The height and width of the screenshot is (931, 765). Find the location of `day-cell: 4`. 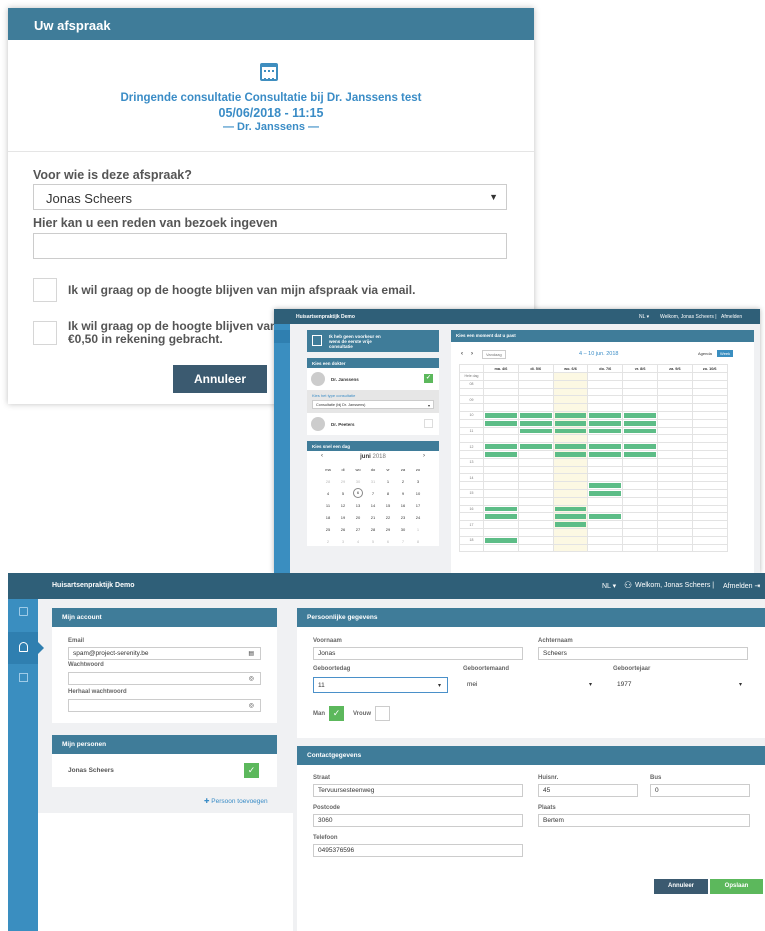

day-cell: 4 is located at coordinates (358, 541).